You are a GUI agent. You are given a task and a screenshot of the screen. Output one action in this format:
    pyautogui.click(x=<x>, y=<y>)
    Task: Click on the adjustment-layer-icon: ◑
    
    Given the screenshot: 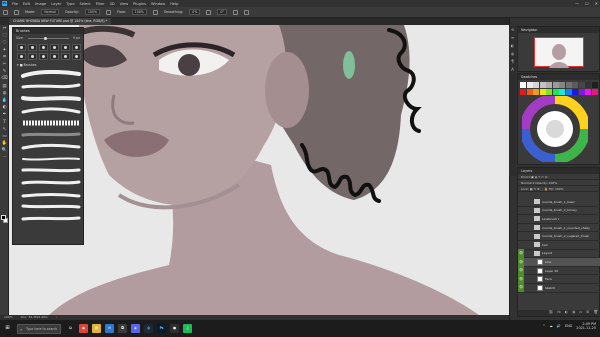 What is the action you would take?
    pyautogui.click(x=573, y=313)
    